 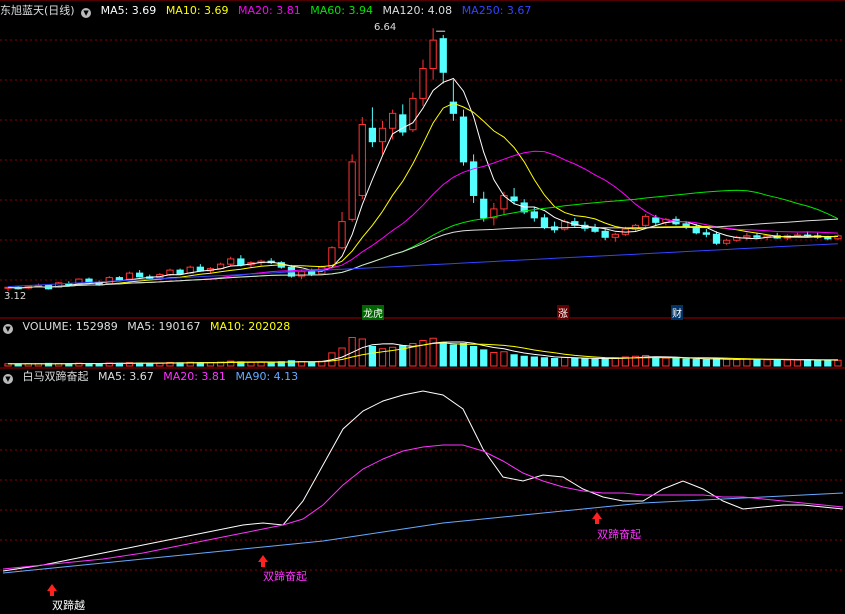 I want to click on ma10-value-label: MA10: 3.69, so click(x=197, y=10).